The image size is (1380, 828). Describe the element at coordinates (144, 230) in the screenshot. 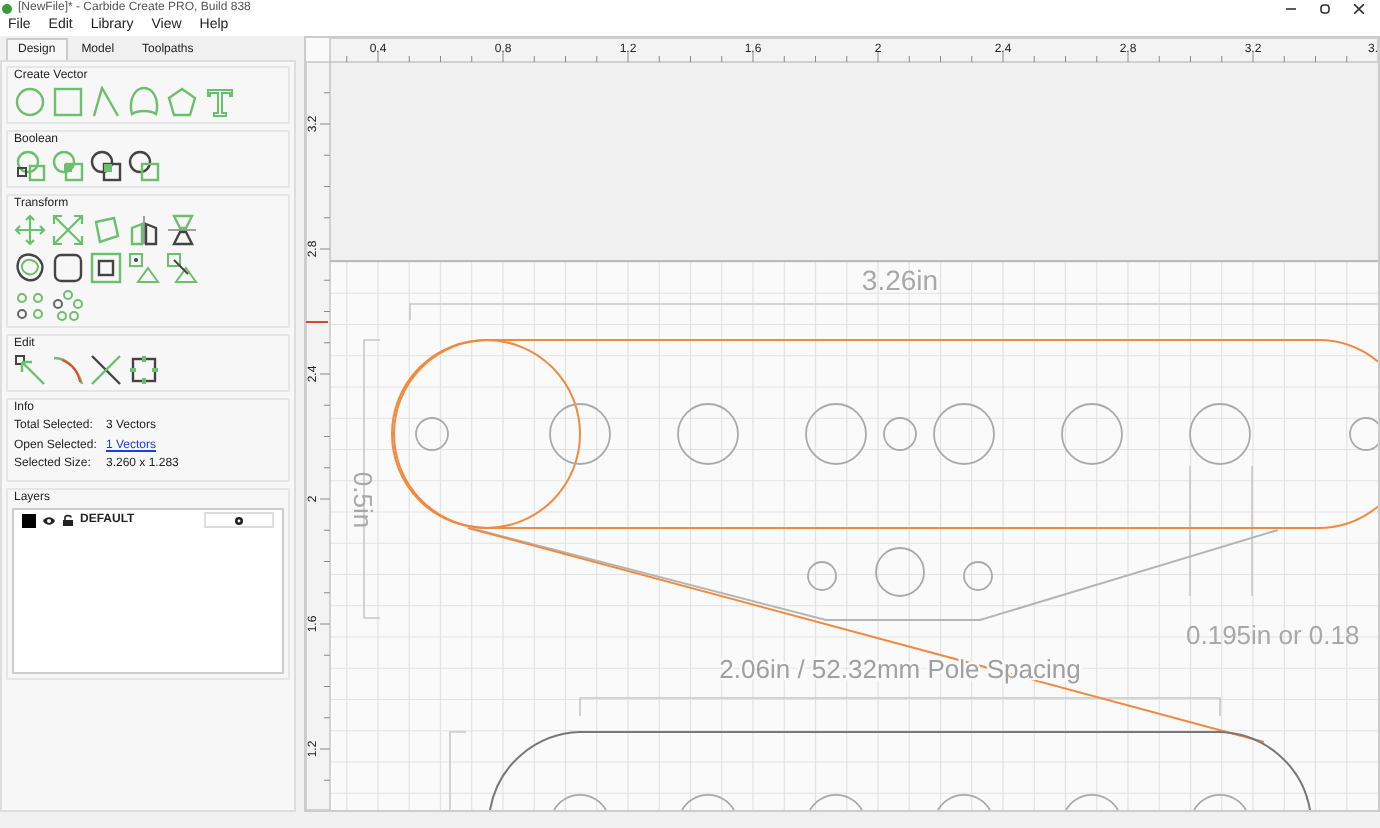

I see `mirror-icon` at that location.